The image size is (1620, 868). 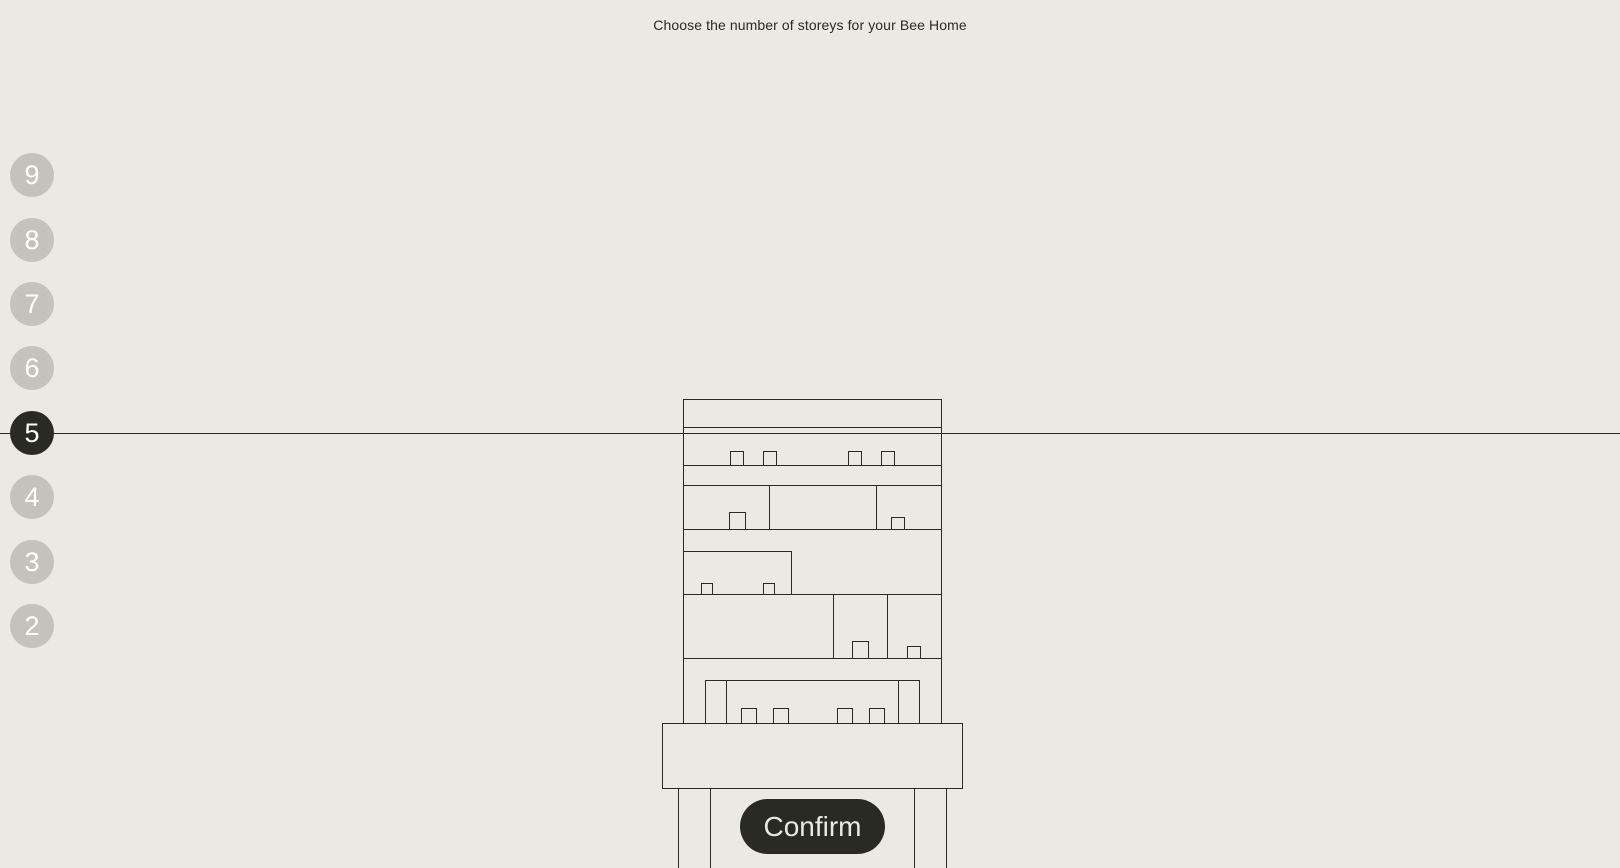 What do you see at coordinates (32, 304) in the screenshot?
I see `storey-option-7: 7` at bounding box center [32, 304].